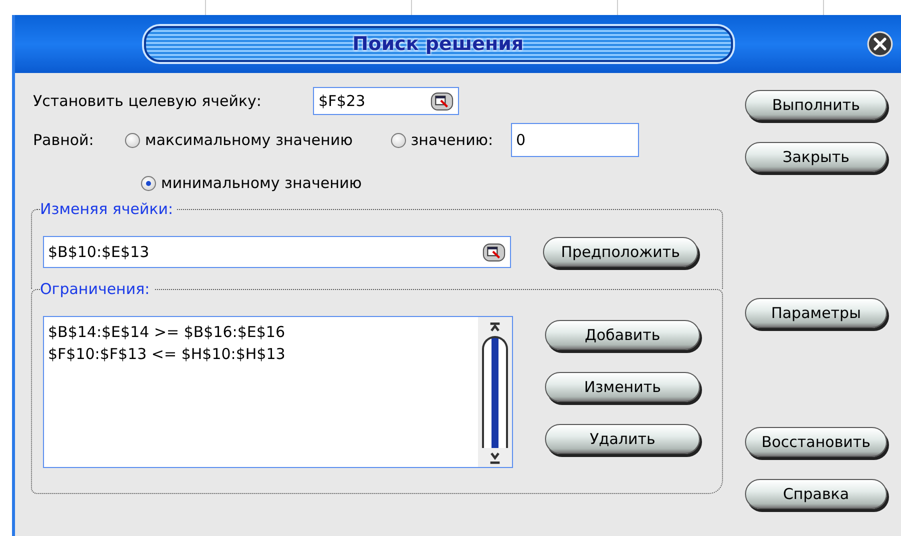  Describe the element at coordinates (261, 183) in the screenshot. I see `radio-label: минимальному значению` at that location.